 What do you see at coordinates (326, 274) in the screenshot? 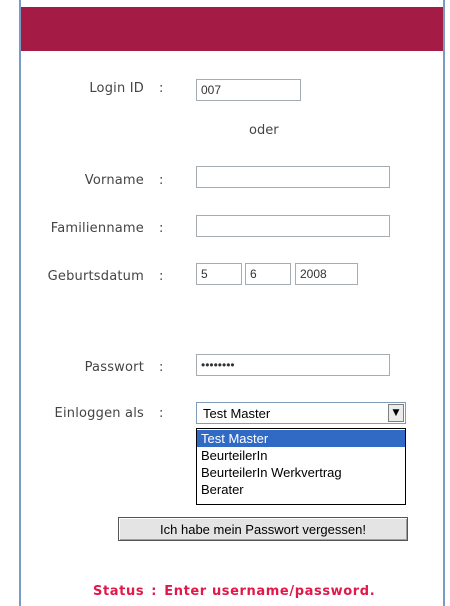
I see `birth-year-input` at bounding box center [326, 274].